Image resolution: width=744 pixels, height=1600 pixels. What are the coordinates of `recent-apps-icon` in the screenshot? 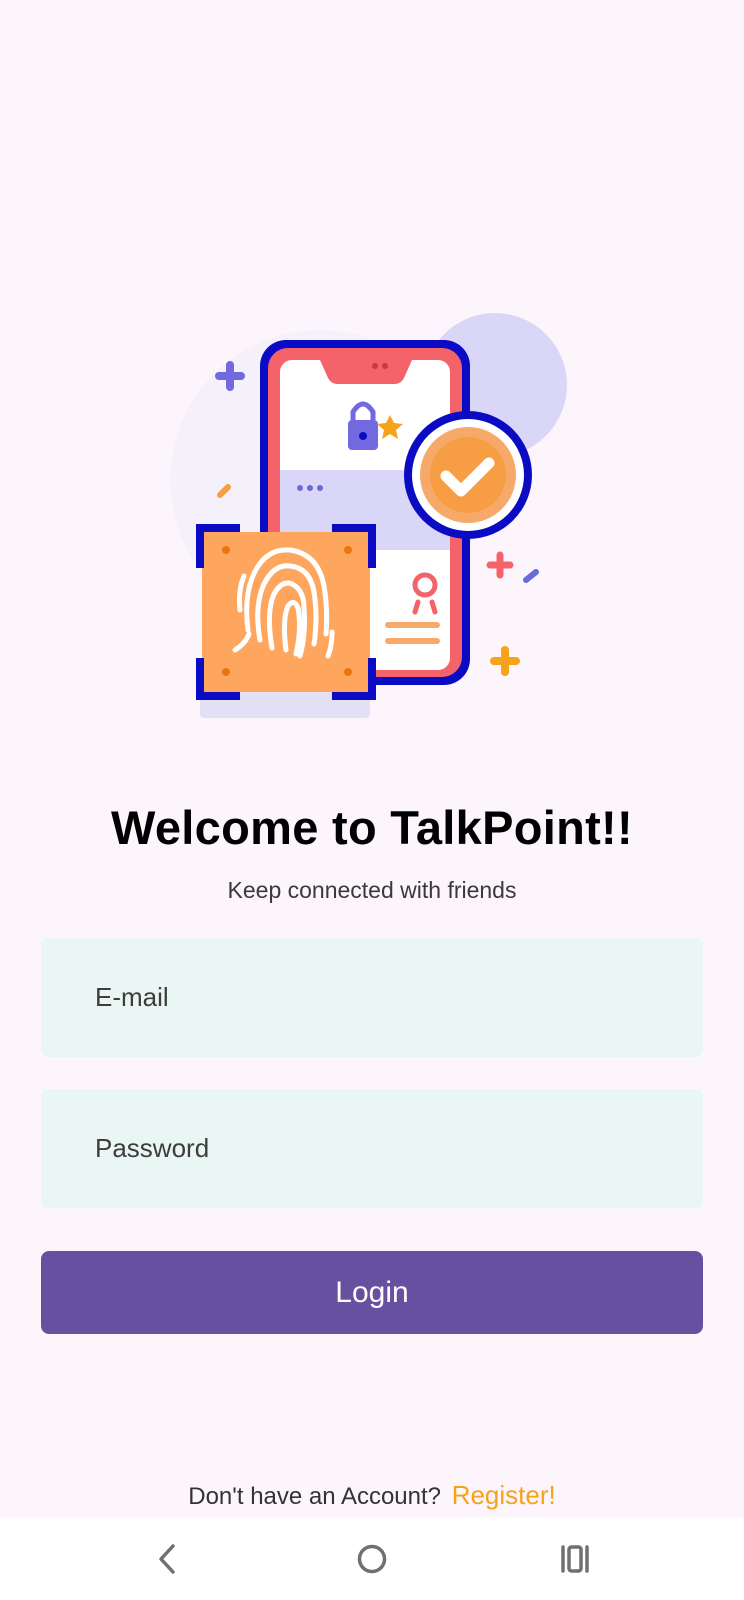 It's located at (575, 1559).